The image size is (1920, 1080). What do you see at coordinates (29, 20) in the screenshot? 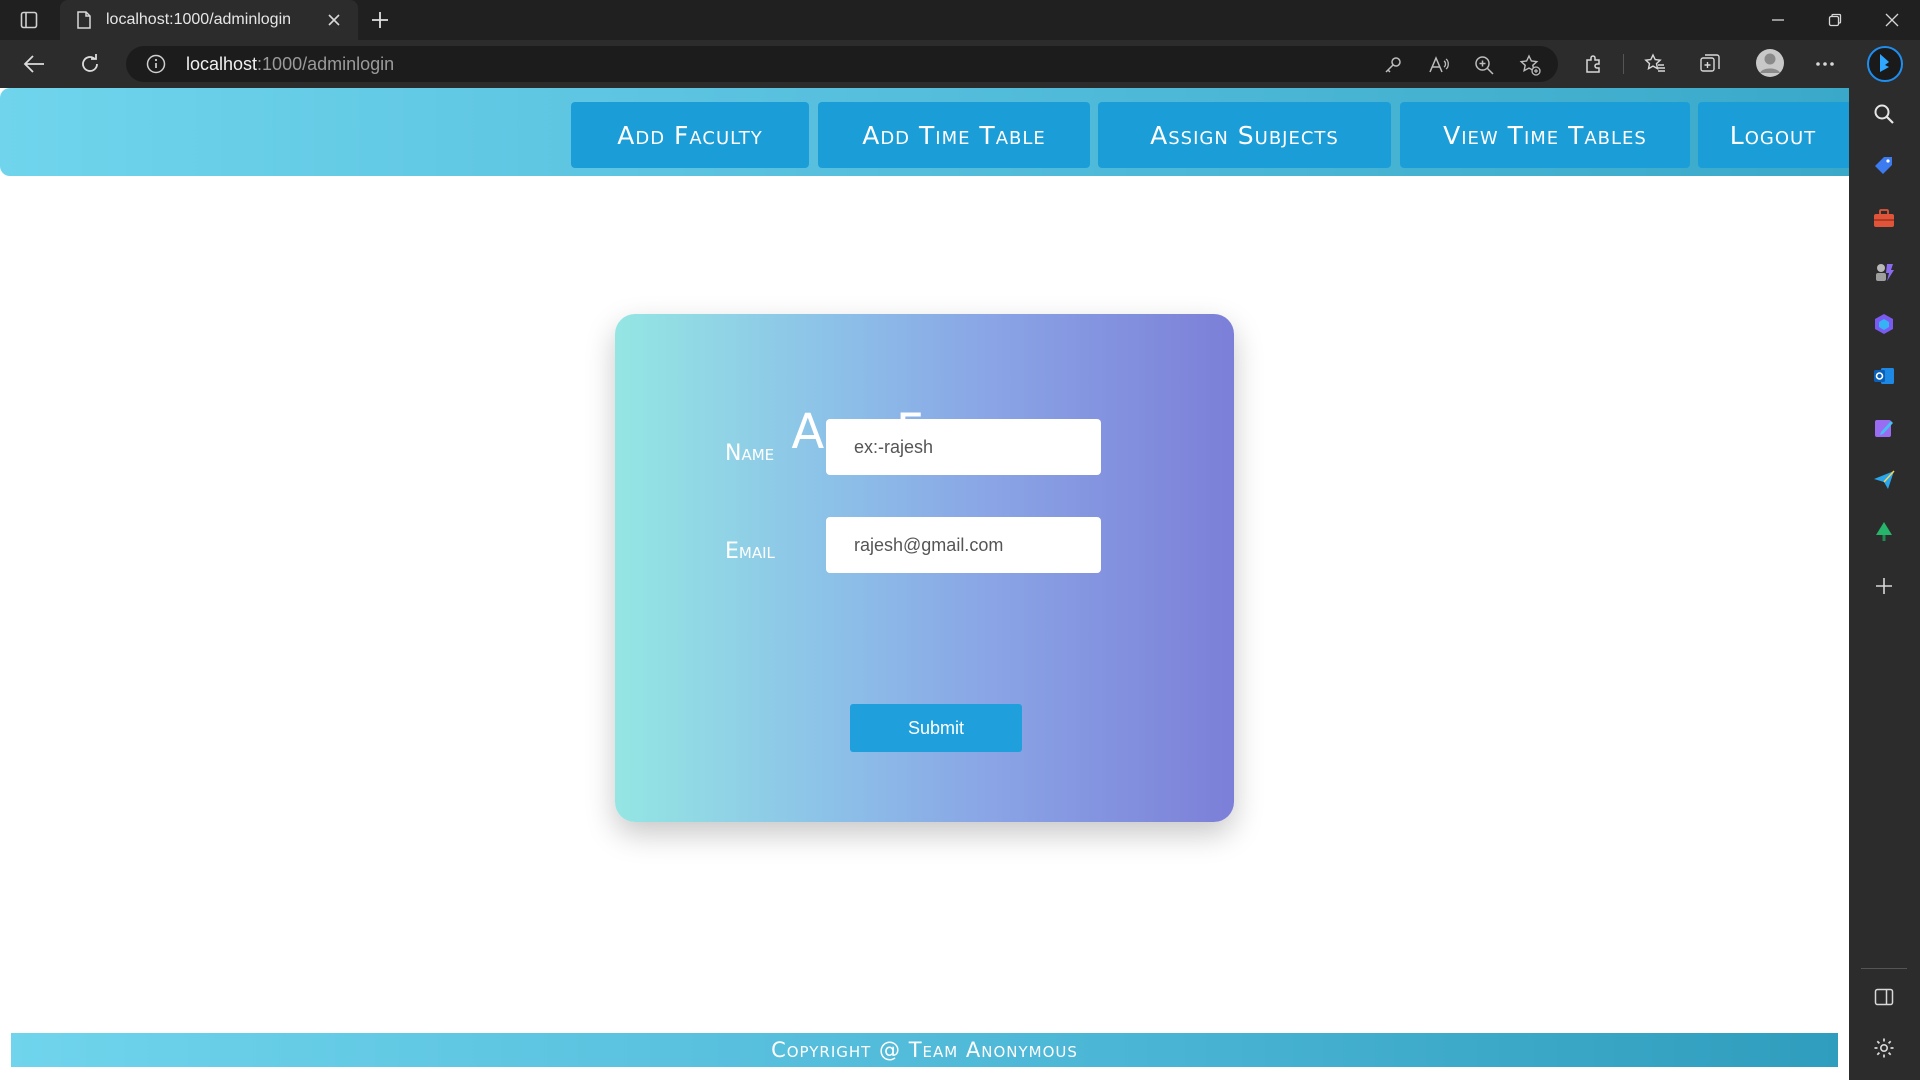
I see `tab-actions-icon` at bounding box center [29, 20].